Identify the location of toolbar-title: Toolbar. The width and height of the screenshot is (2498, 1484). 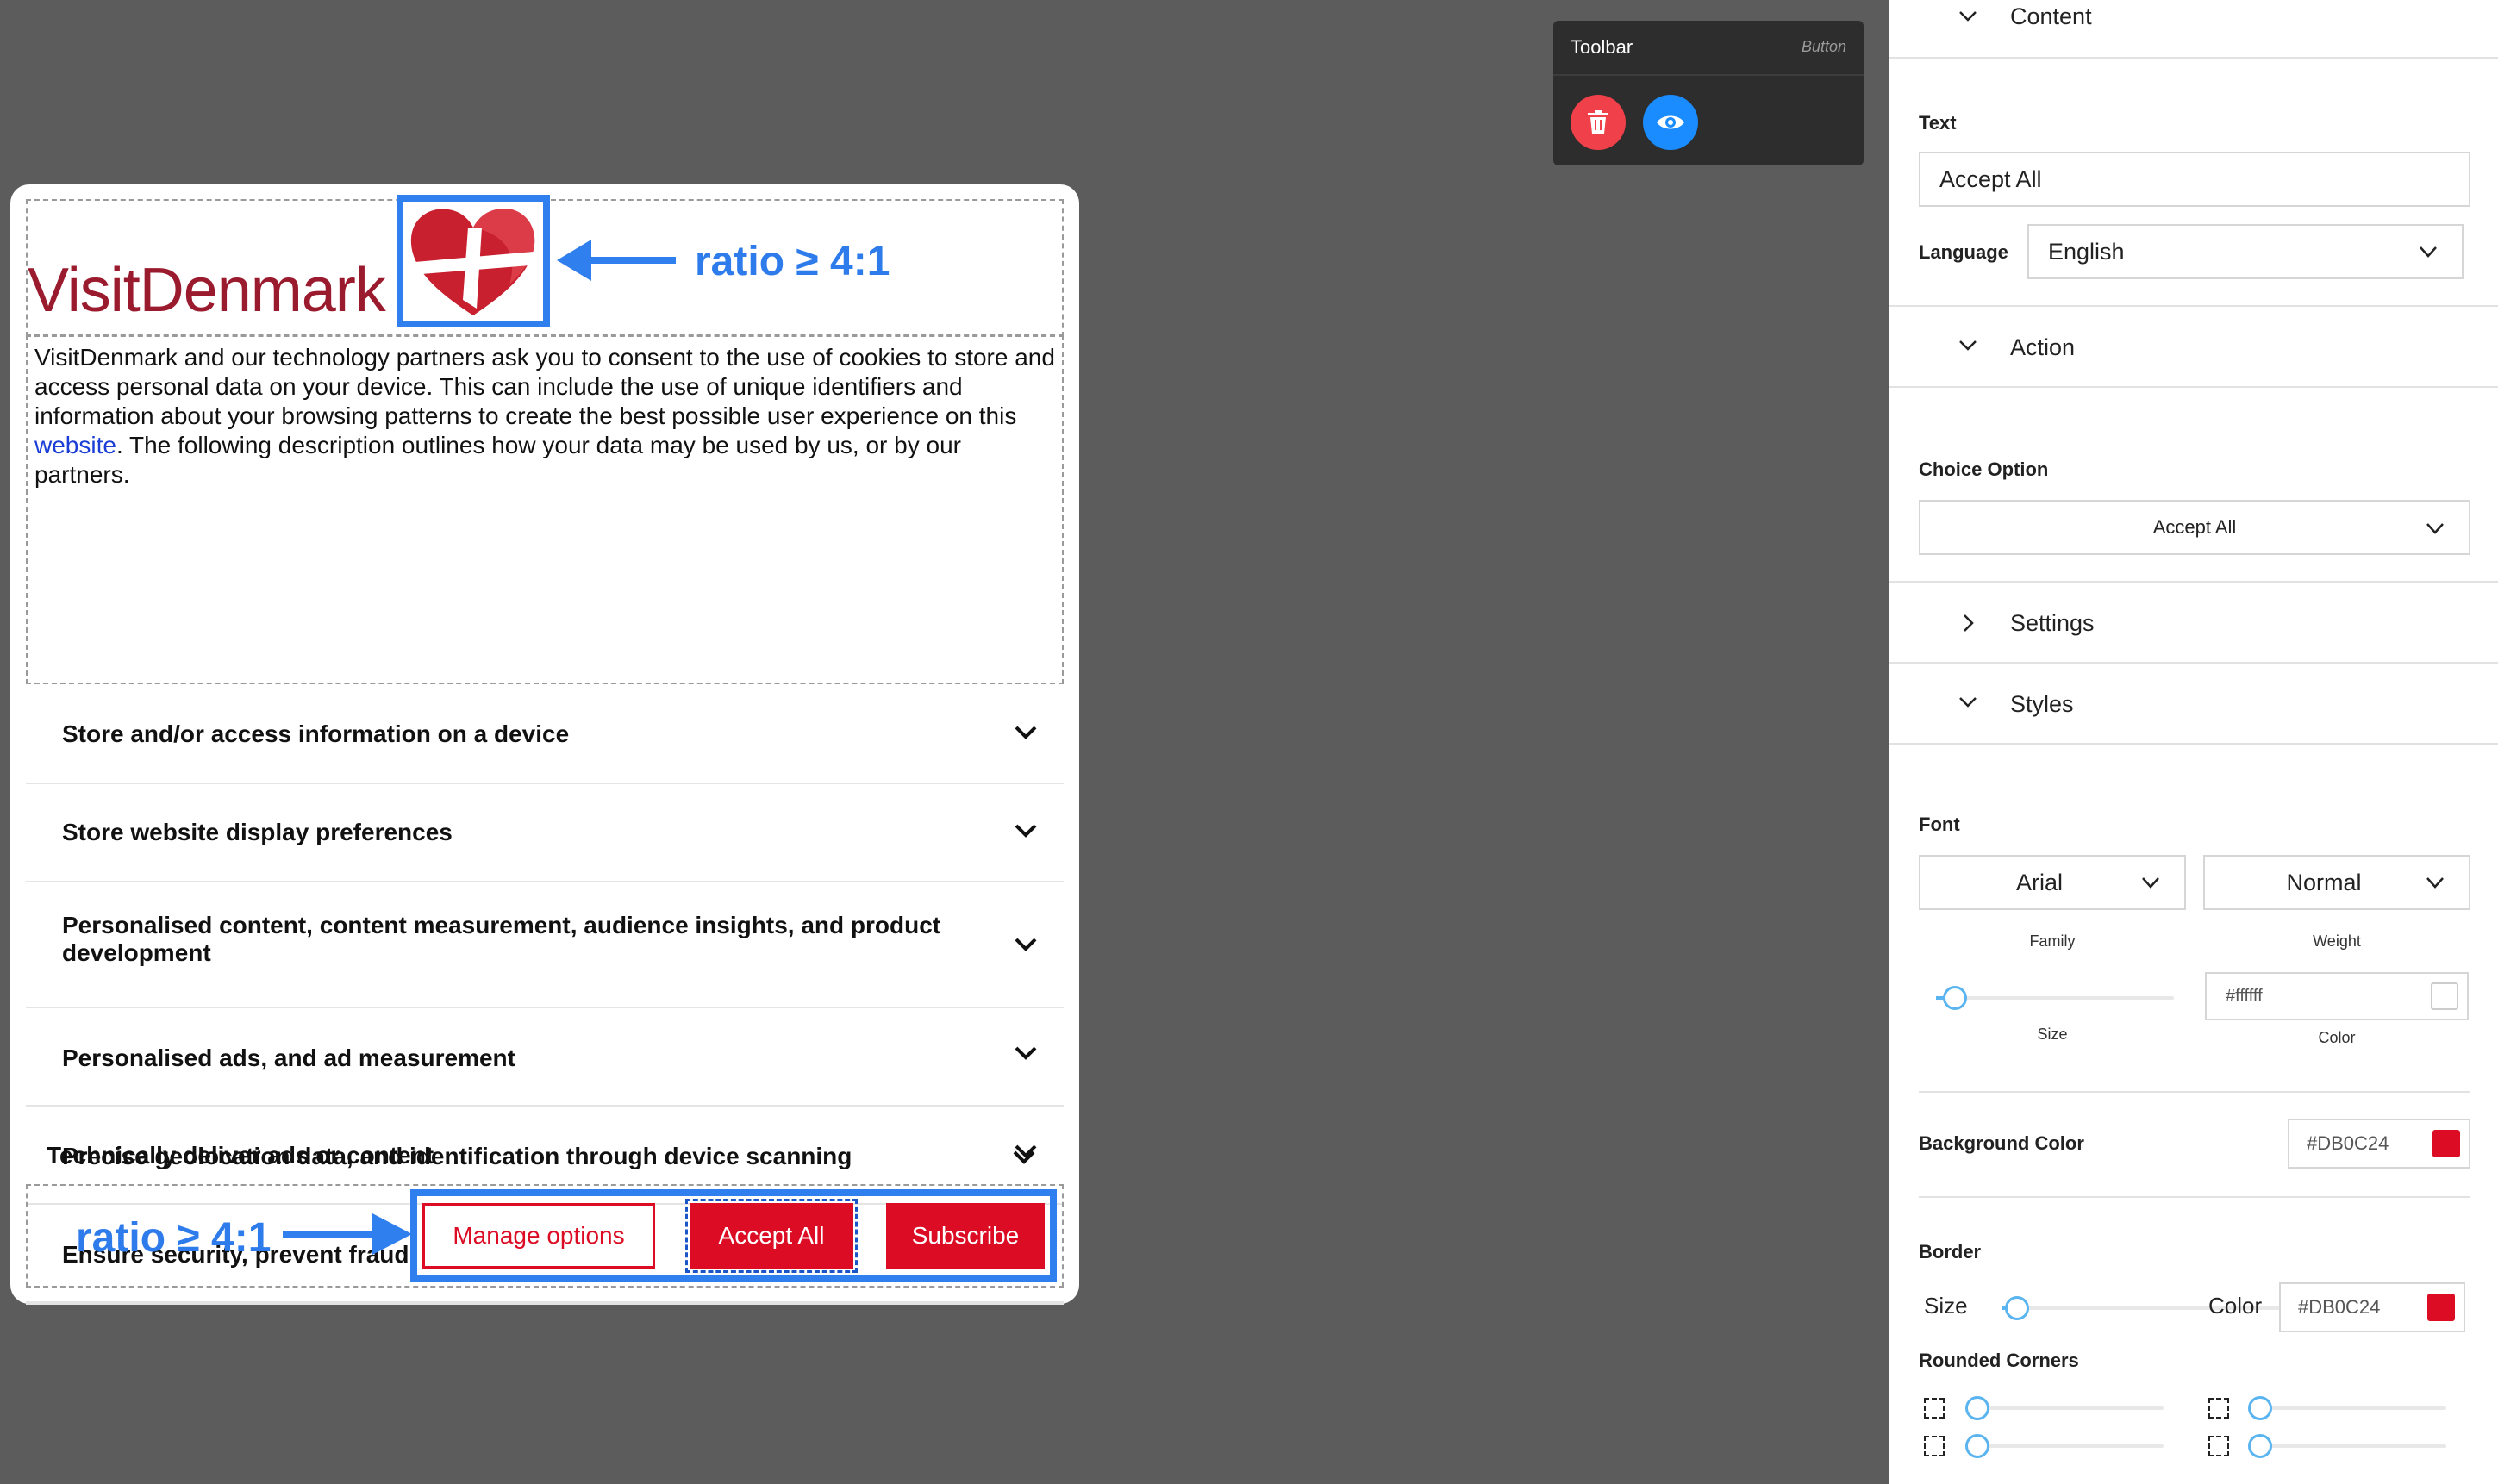
(1602, 47).